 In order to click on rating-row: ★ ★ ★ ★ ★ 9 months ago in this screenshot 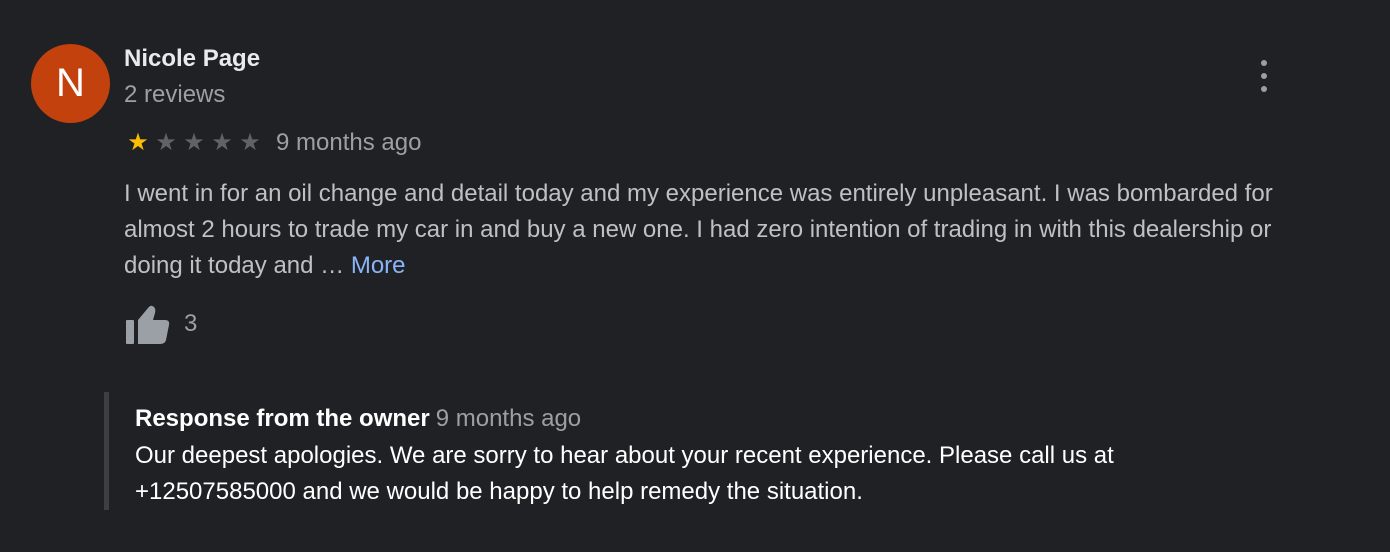, I will do `click(272, 143)`.